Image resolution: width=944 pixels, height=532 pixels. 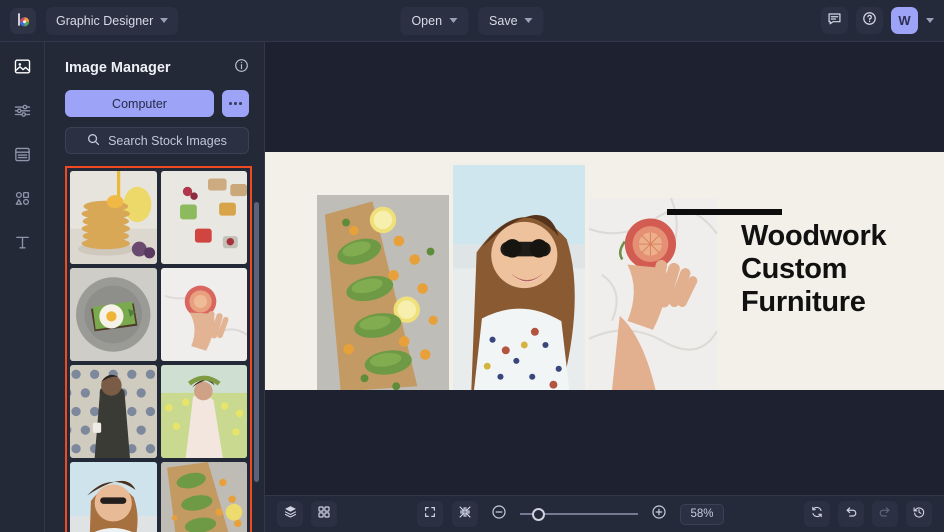 I want to click on top-bar-center-menus: Open Save, so click(x=472, y=20).